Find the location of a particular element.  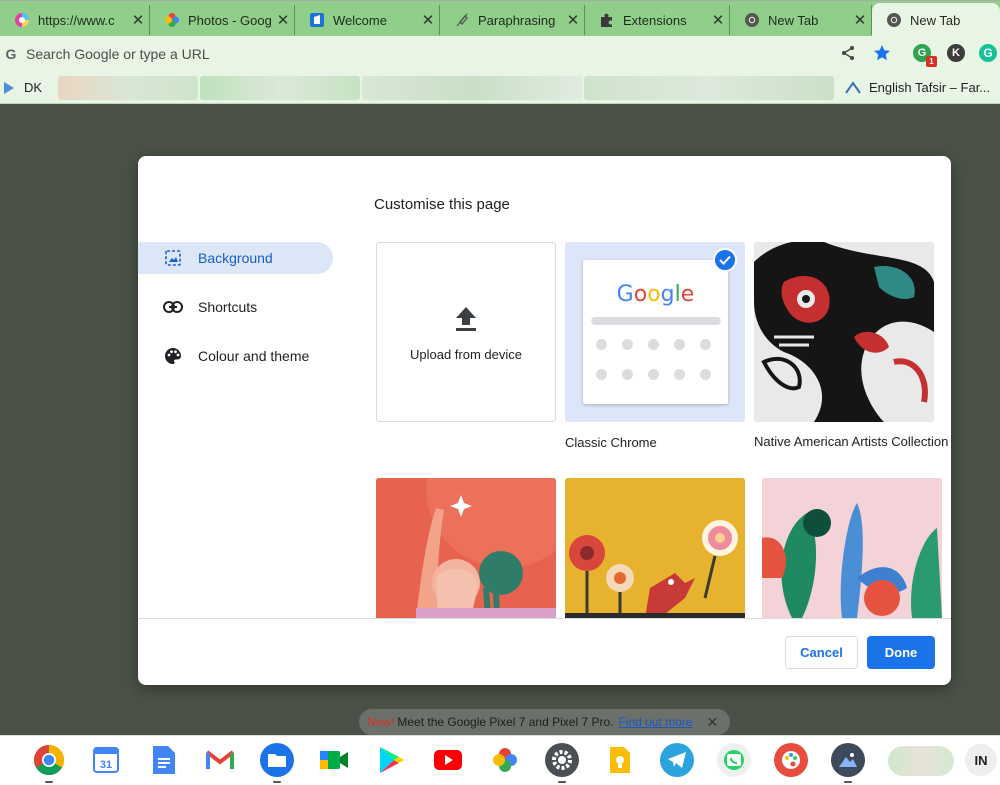

puzzle-icon is located at coordinates (607, 20).